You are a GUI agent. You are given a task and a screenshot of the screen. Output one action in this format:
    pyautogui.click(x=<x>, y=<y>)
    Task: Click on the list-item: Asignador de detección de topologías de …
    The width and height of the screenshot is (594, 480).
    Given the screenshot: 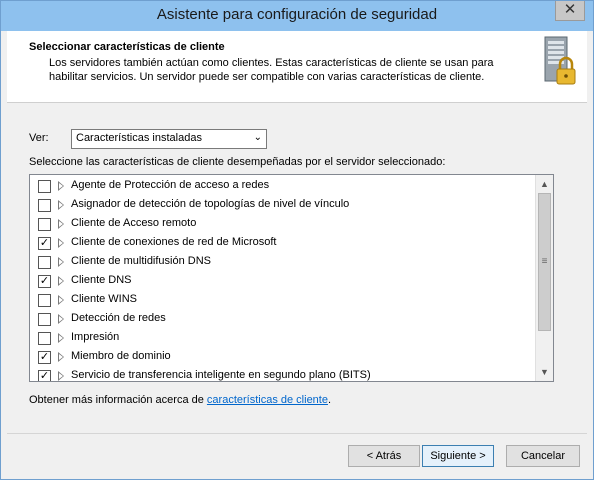 What is the action you would take?
    pyautogui.click(x=283, y=204)
    